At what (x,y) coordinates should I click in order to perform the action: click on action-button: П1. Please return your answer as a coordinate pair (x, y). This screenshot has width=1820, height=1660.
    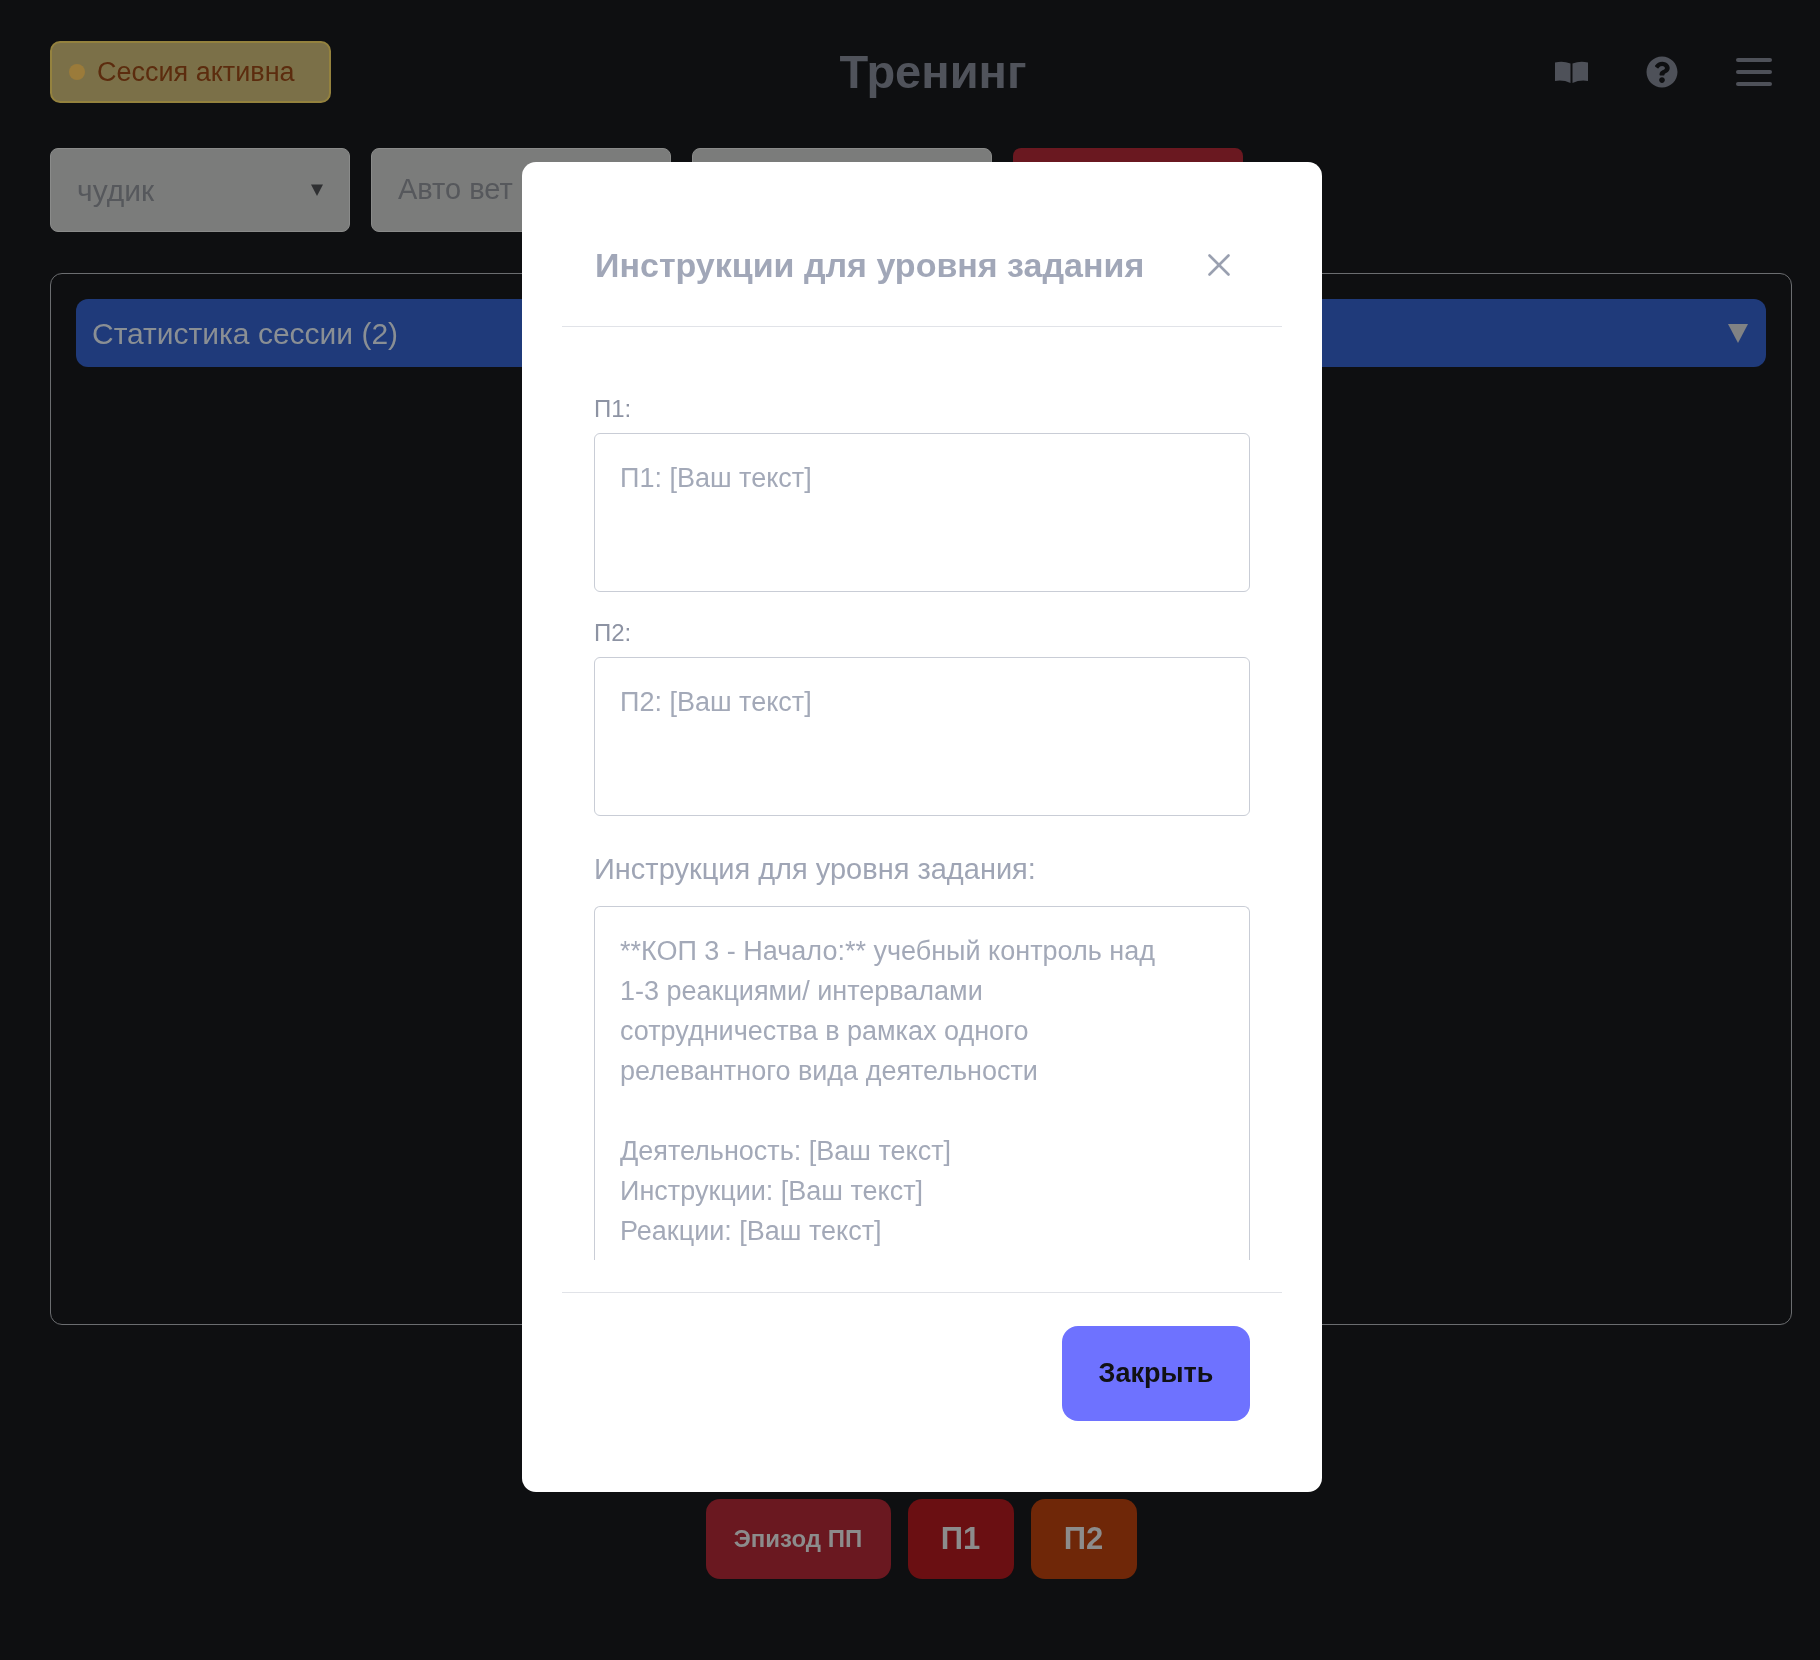
    Looking at the image, I should click on (960, 1539).